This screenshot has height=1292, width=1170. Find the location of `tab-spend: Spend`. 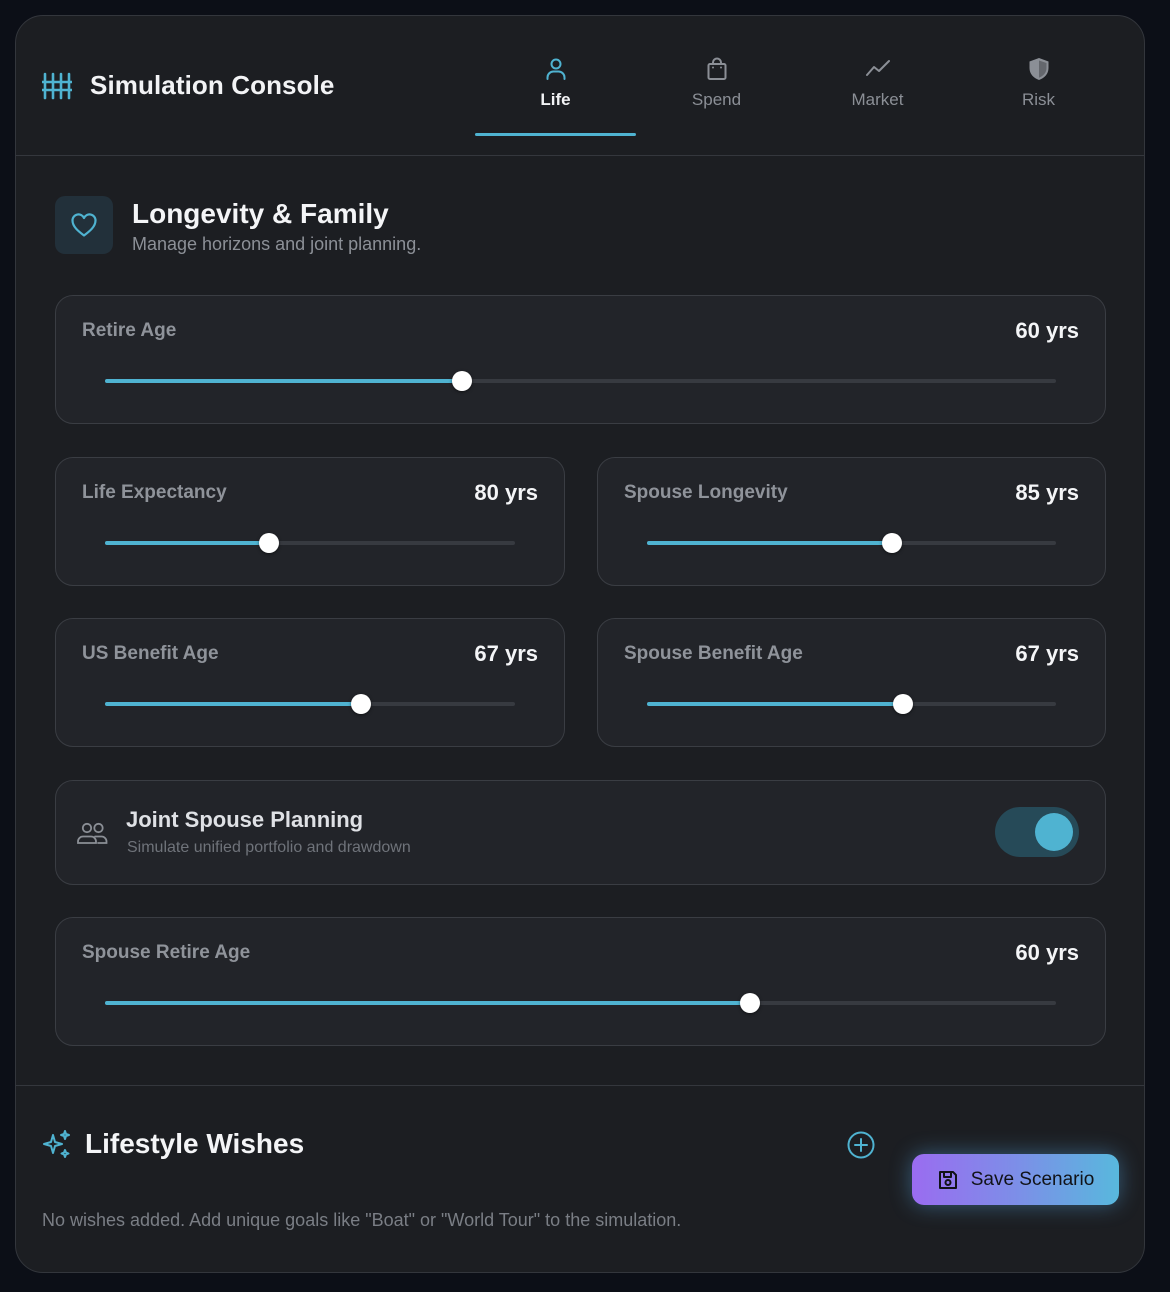

tab-spend: Spend is located at coordinates (716, 86).